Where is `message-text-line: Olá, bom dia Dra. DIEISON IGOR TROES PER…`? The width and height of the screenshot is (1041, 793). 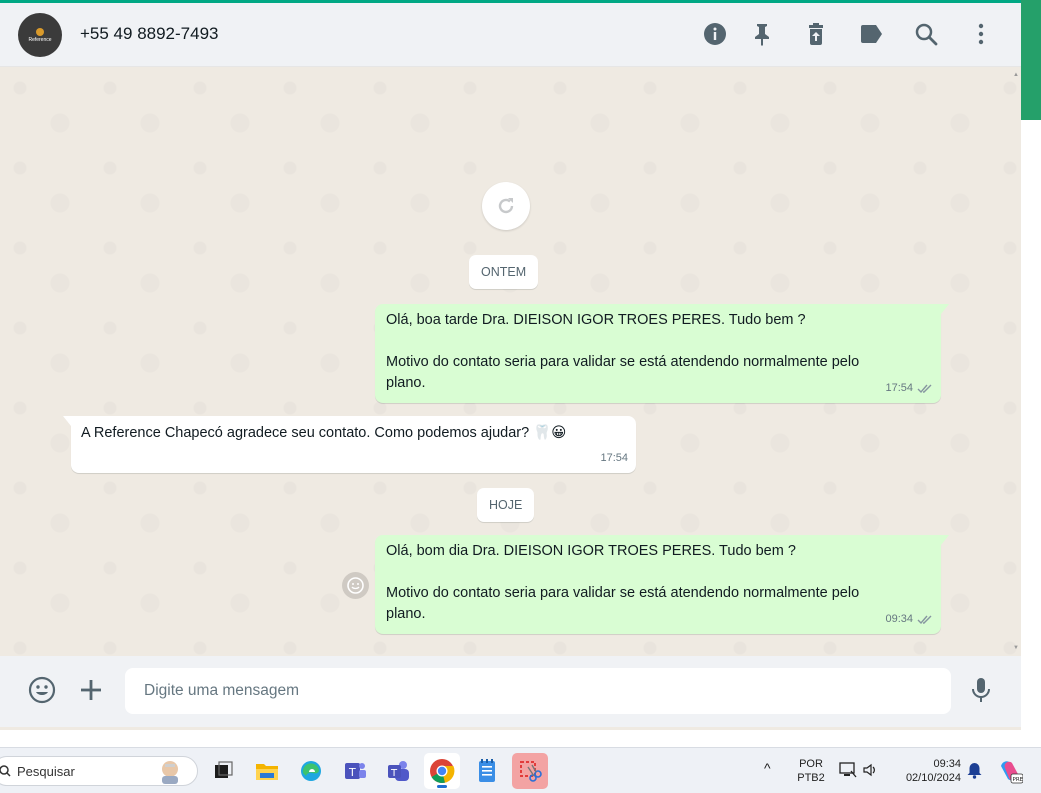 message-text-line: Olá, bom dia Dra. DIEISON IGOR TROES PER… is located at coordinates (591, 551).